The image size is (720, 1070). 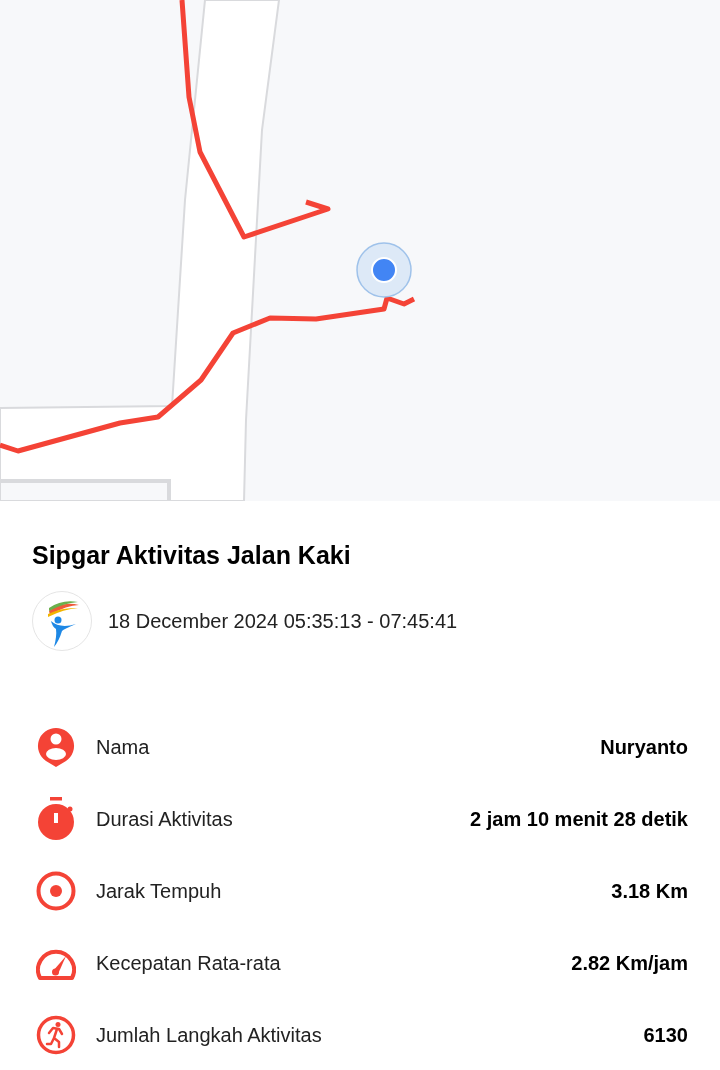 What do you see at coordinates (56, 891) in the screenshot?
I see `target-icon` at bounding box center [56, 891].